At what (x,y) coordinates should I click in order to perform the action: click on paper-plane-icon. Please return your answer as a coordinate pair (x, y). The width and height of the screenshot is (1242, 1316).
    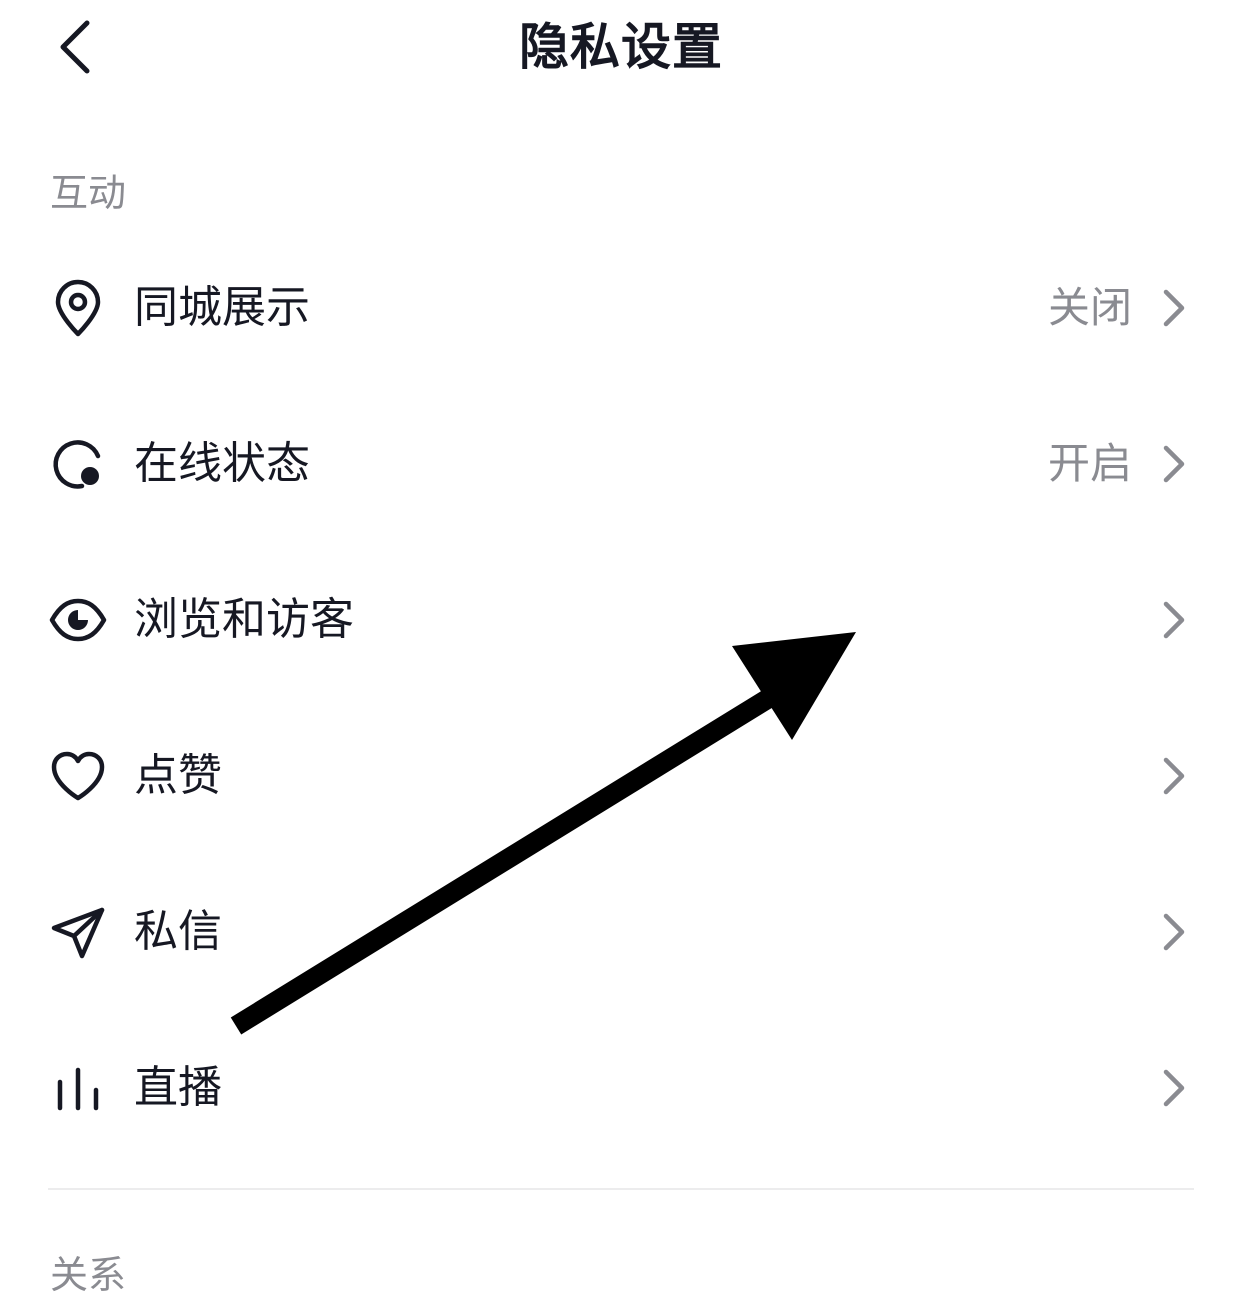
    Looking at the image, I should click on (78, 932).